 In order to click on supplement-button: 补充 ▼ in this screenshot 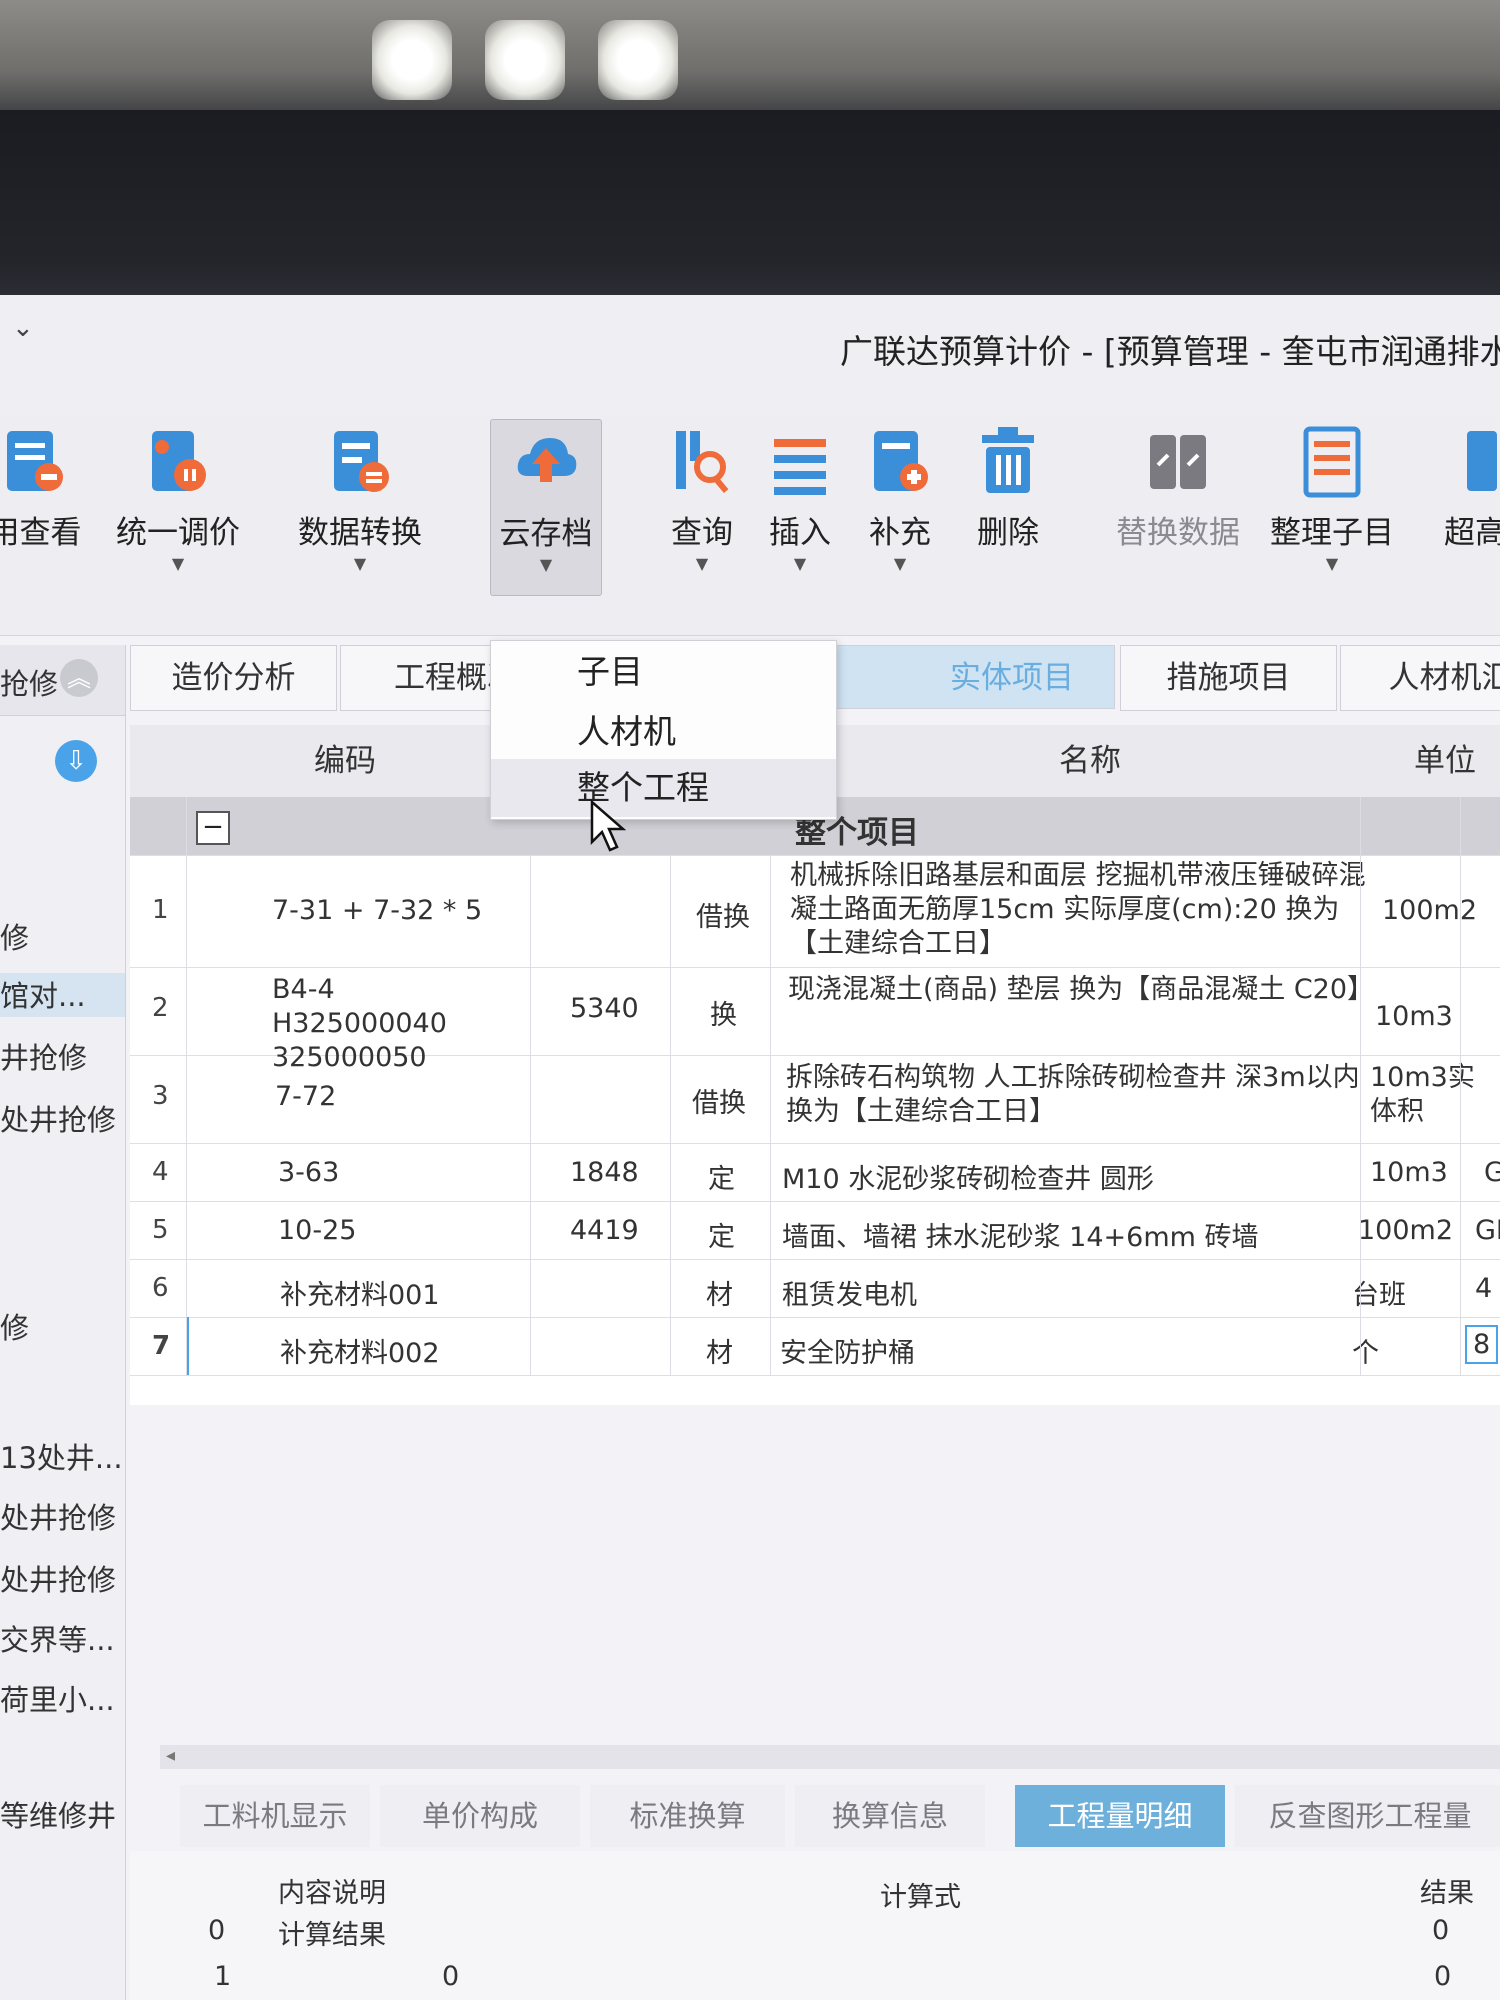, I will do `click(900, 499)`.